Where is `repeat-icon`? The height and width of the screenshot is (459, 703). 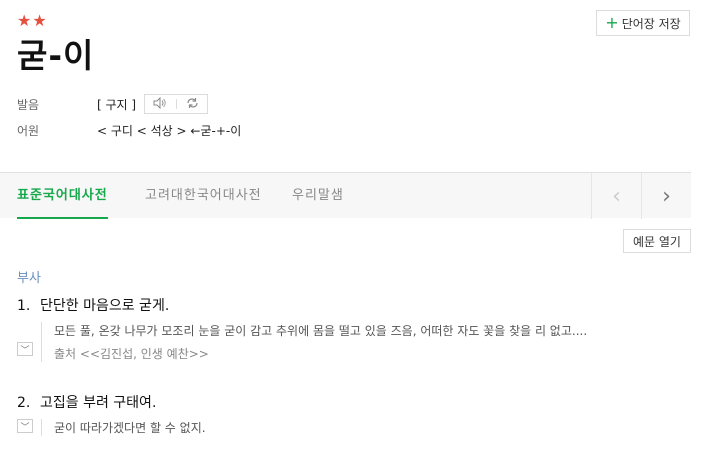 repeat-icon is located at coordinates (192, 104).